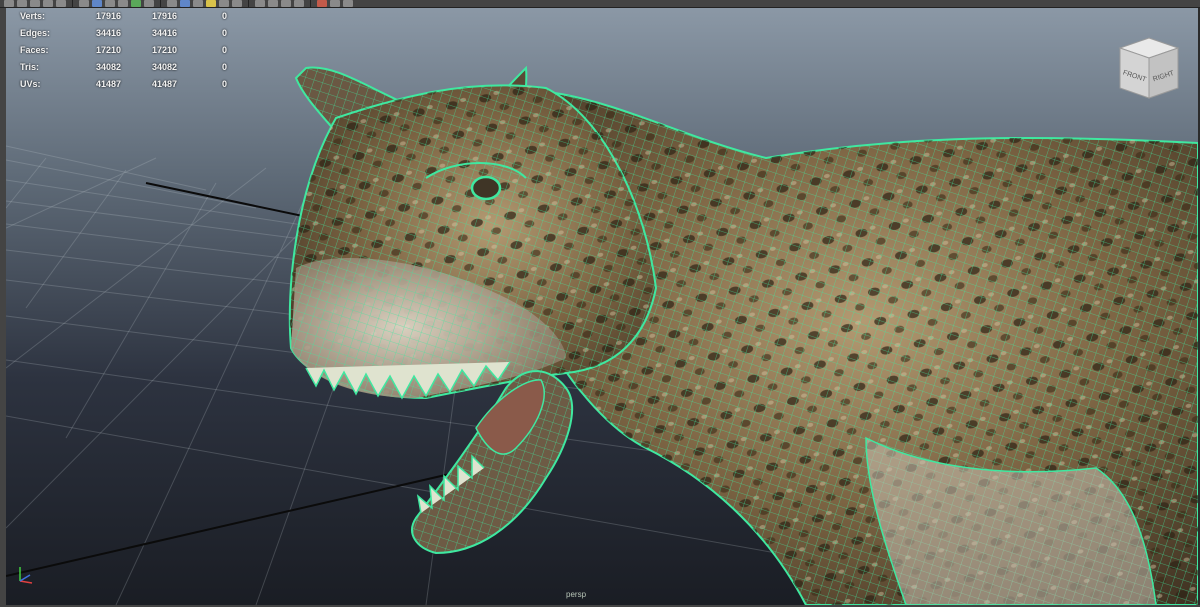 Image resolution: width=1200 pixels, height=607 pixels. What do you see at coordinates (9, 3) in the screenshot?
I see `select-camera-icon` at bounding box center [9, 3].